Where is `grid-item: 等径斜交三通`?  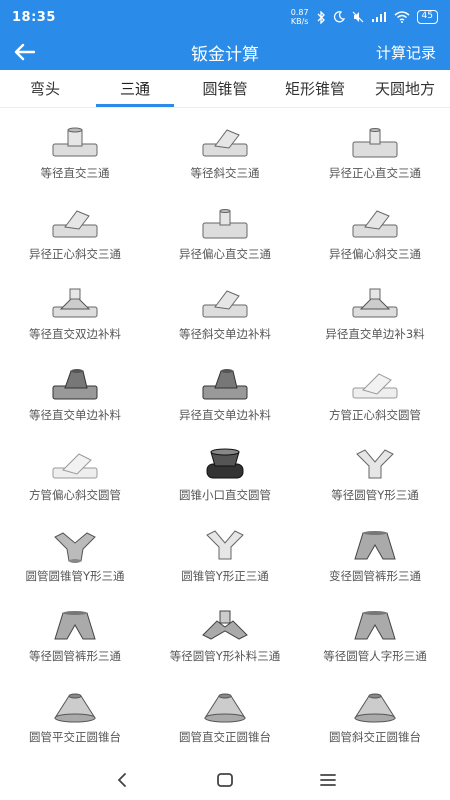
grid-item: 等径斜交三通 is located at coordinates (225, 158).